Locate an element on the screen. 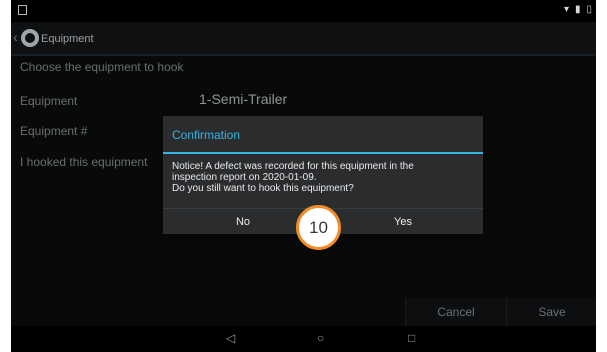 This screenshot has height=352, width=607. signal-icon: ▮ is located at coordinates (577, 9).